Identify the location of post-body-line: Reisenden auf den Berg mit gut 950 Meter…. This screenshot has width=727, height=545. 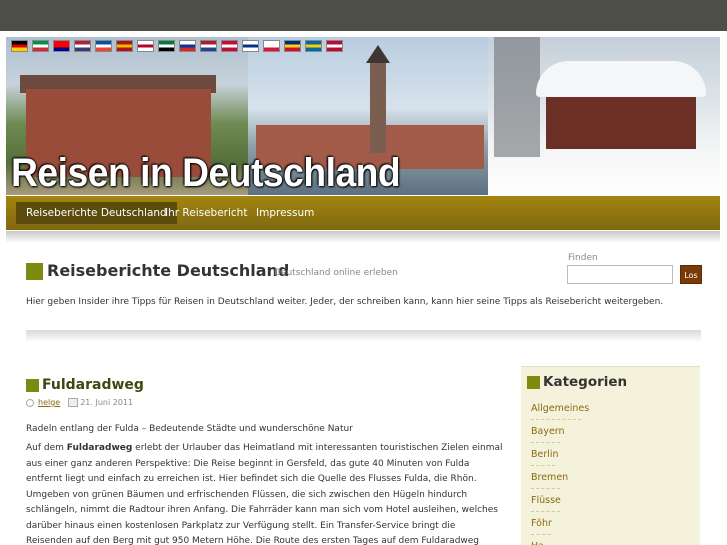
(253, 540).